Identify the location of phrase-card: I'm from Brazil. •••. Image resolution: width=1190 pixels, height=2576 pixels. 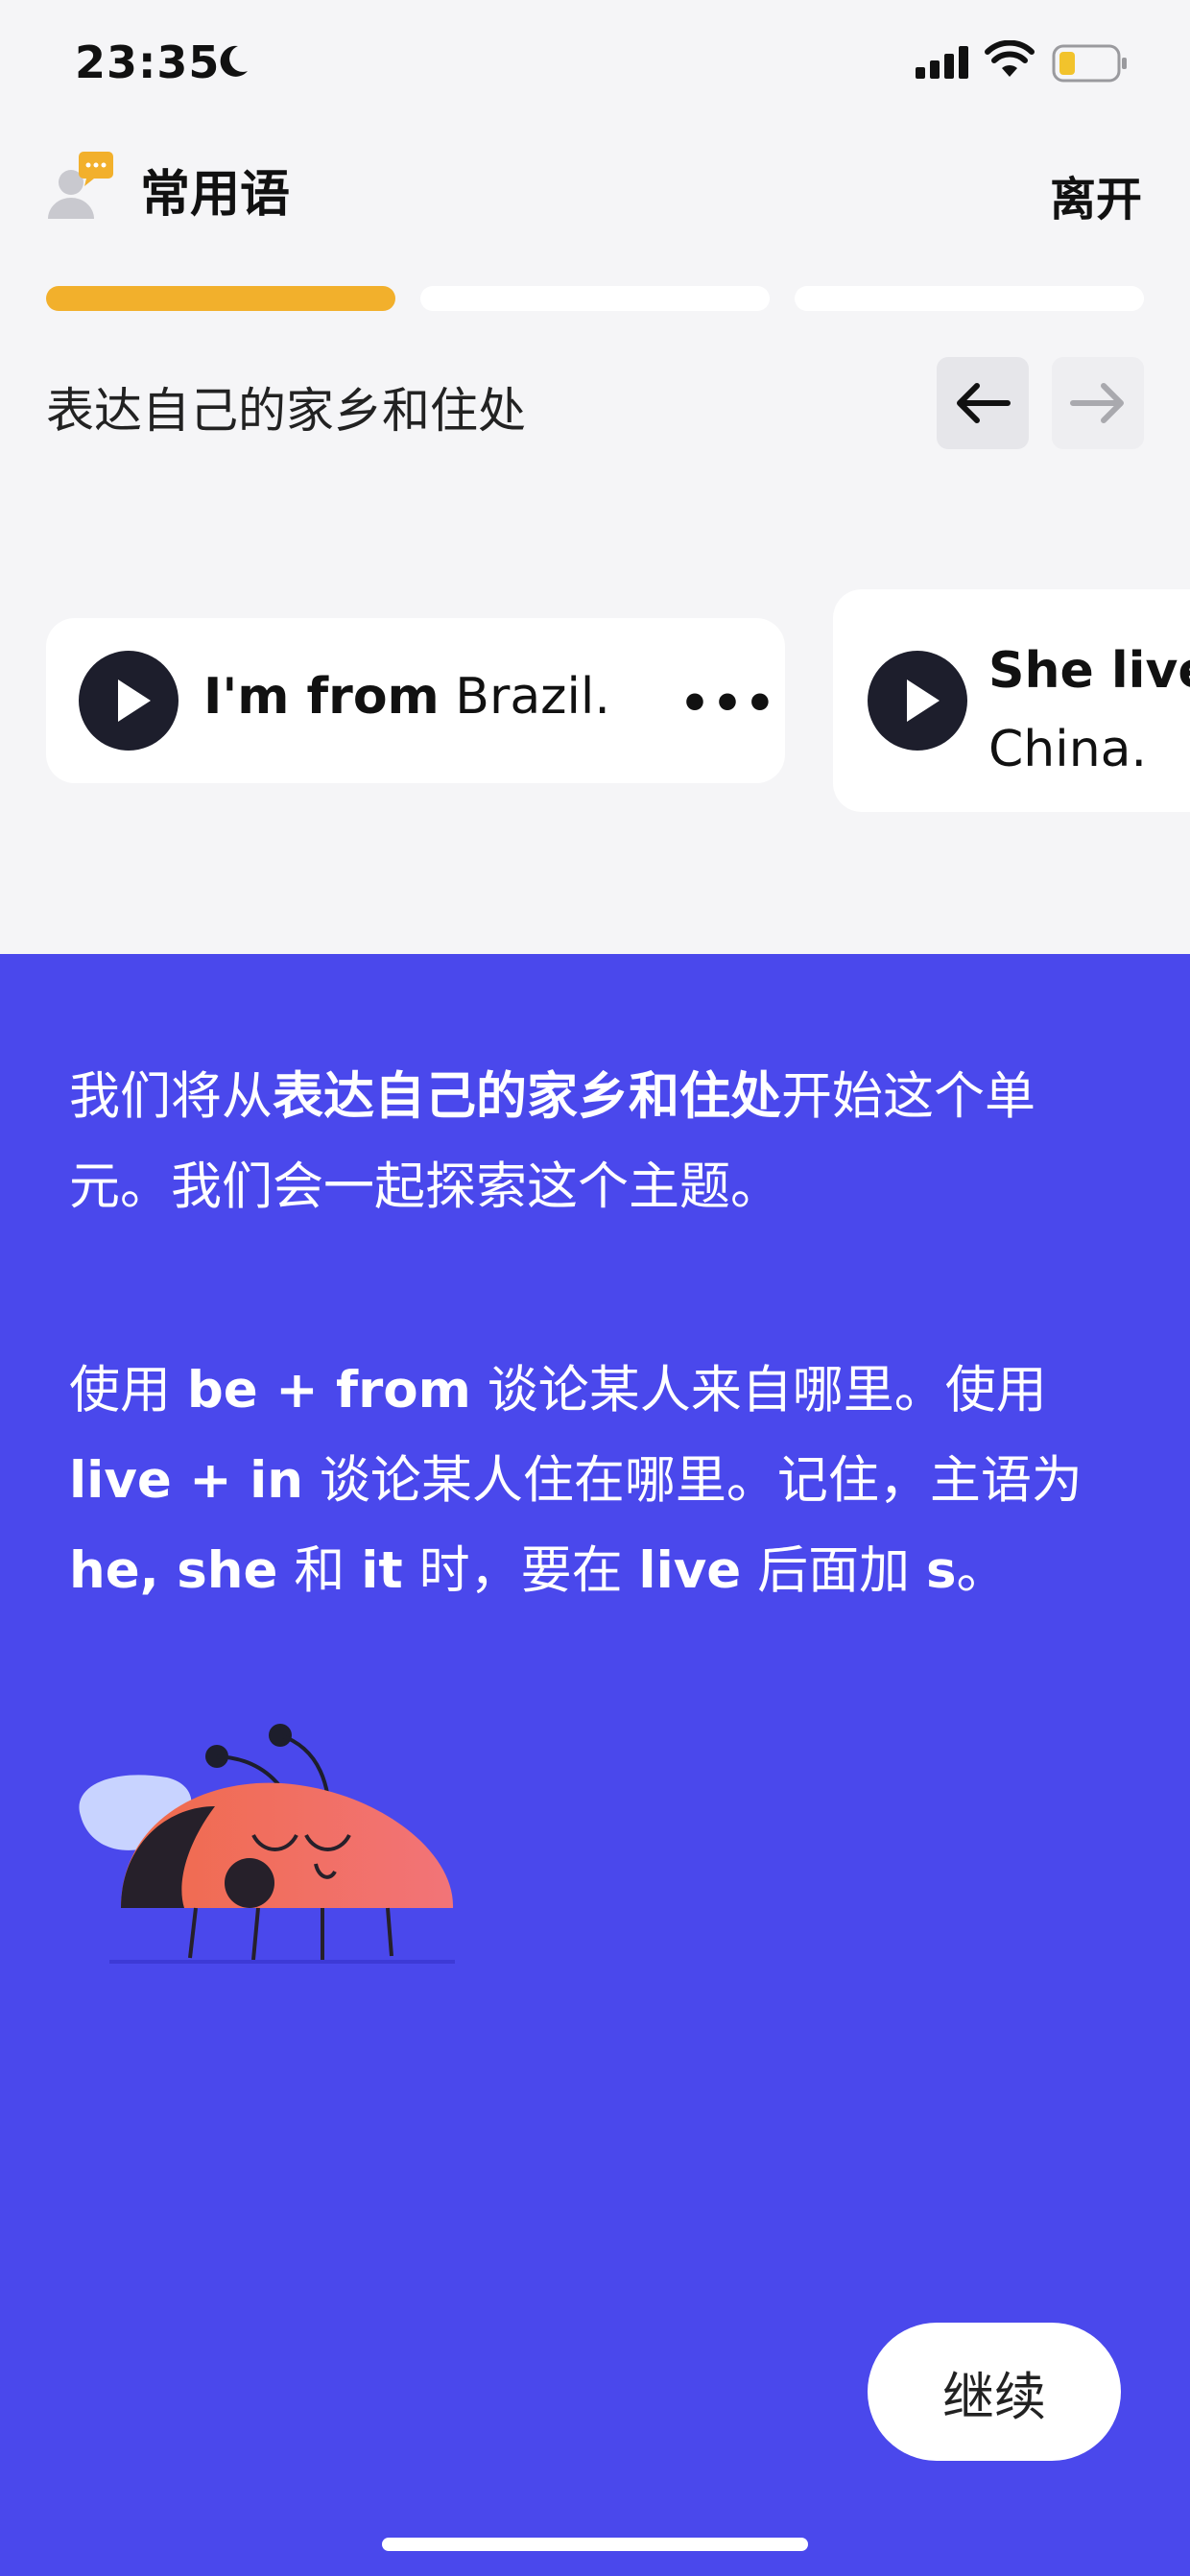
(416, 700).